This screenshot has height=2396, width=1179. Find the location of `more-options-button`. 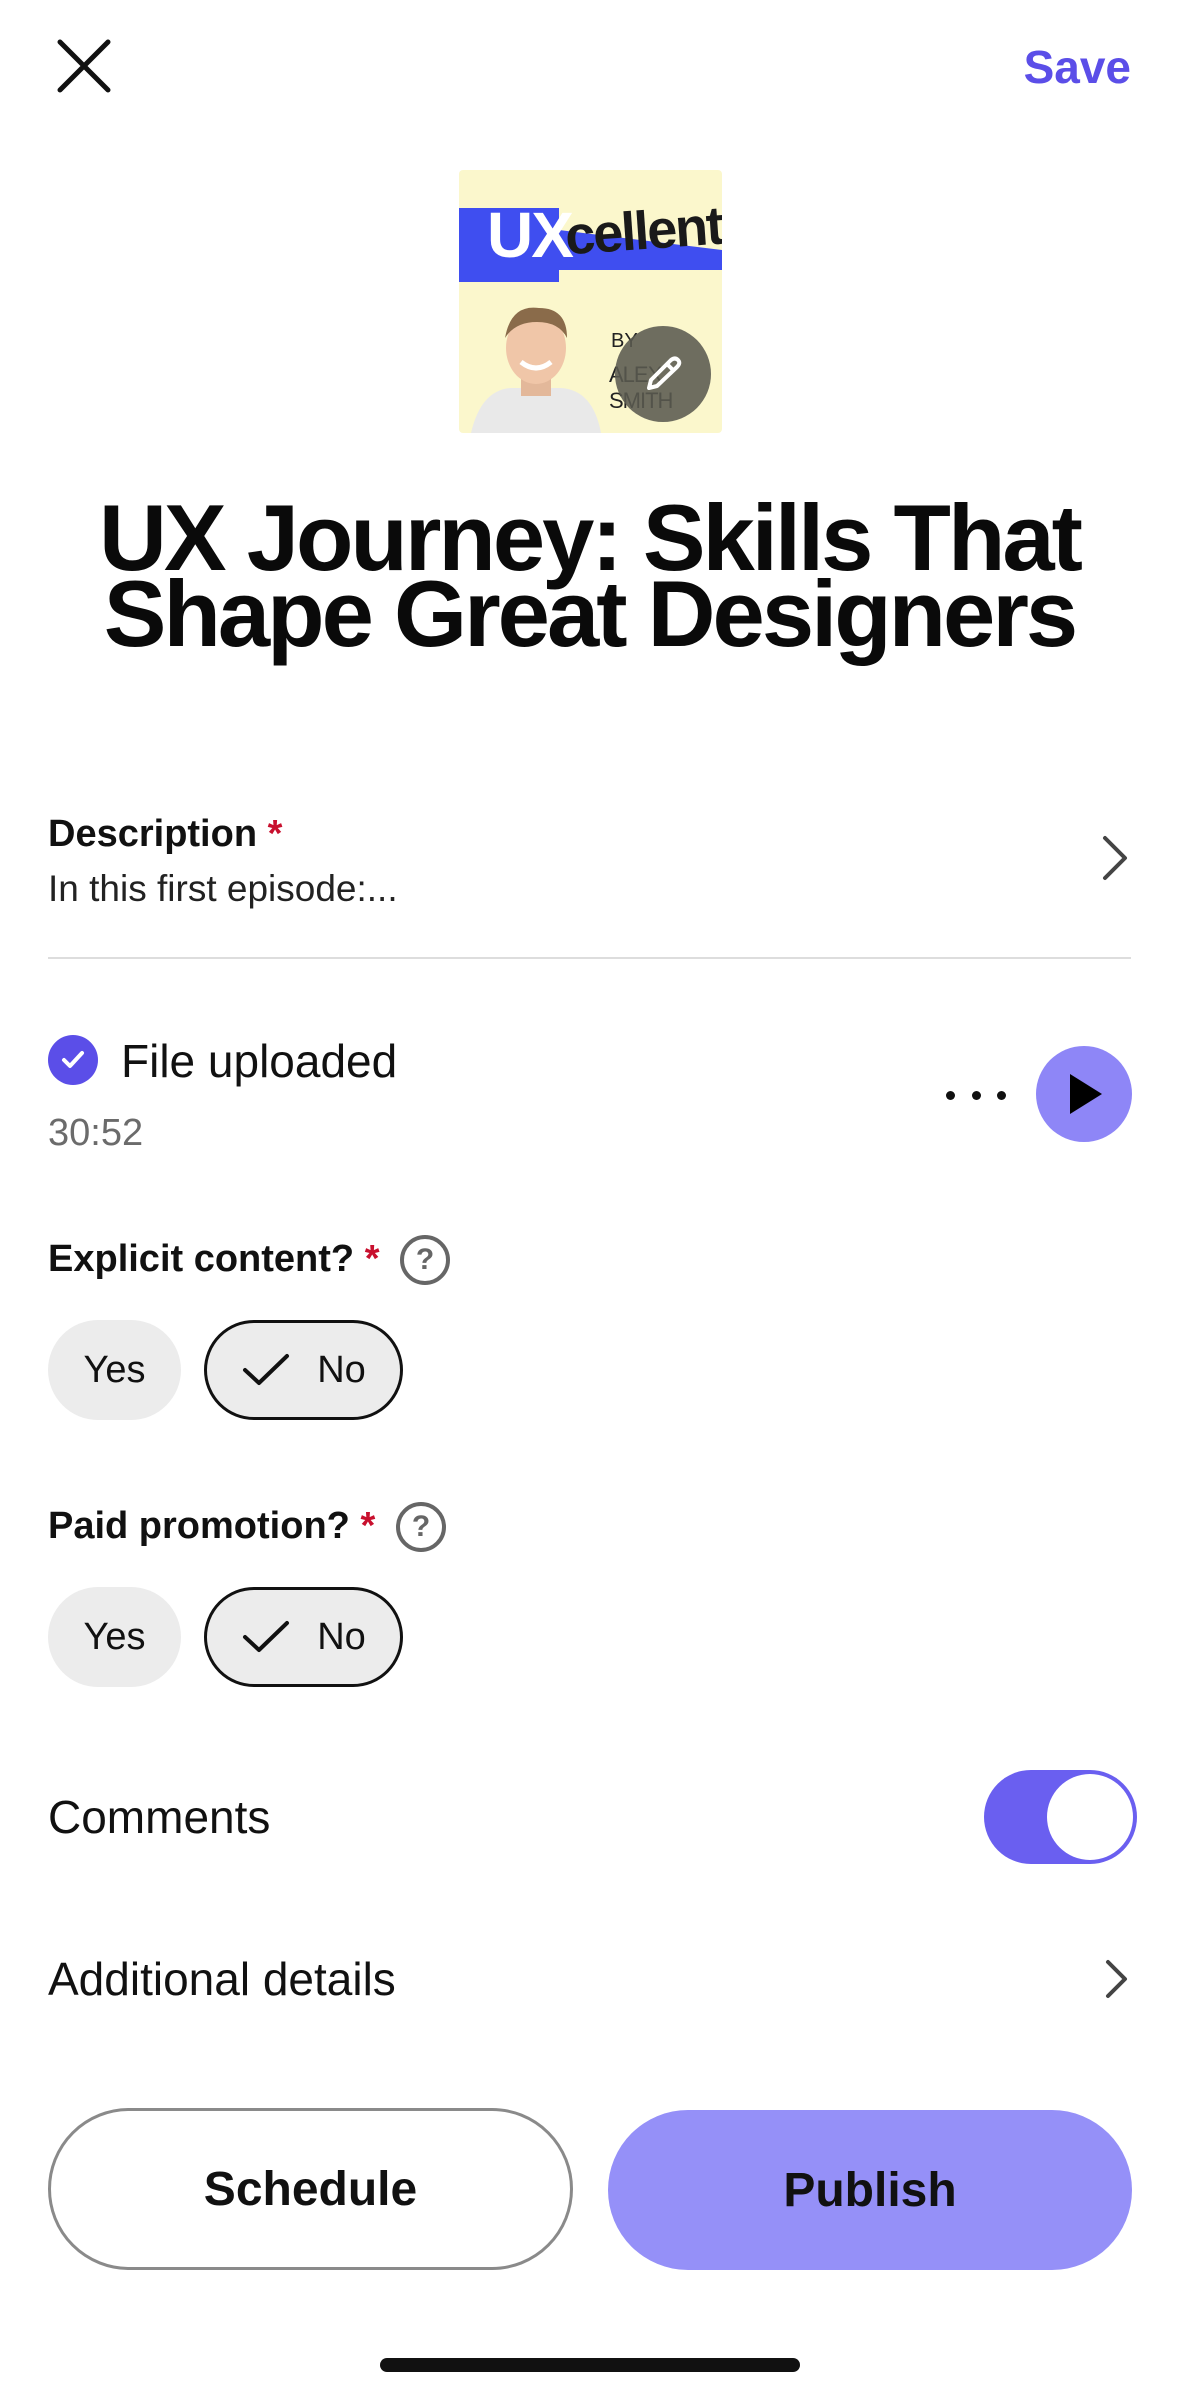

more-options-button is located at coordinates (976, 1095).